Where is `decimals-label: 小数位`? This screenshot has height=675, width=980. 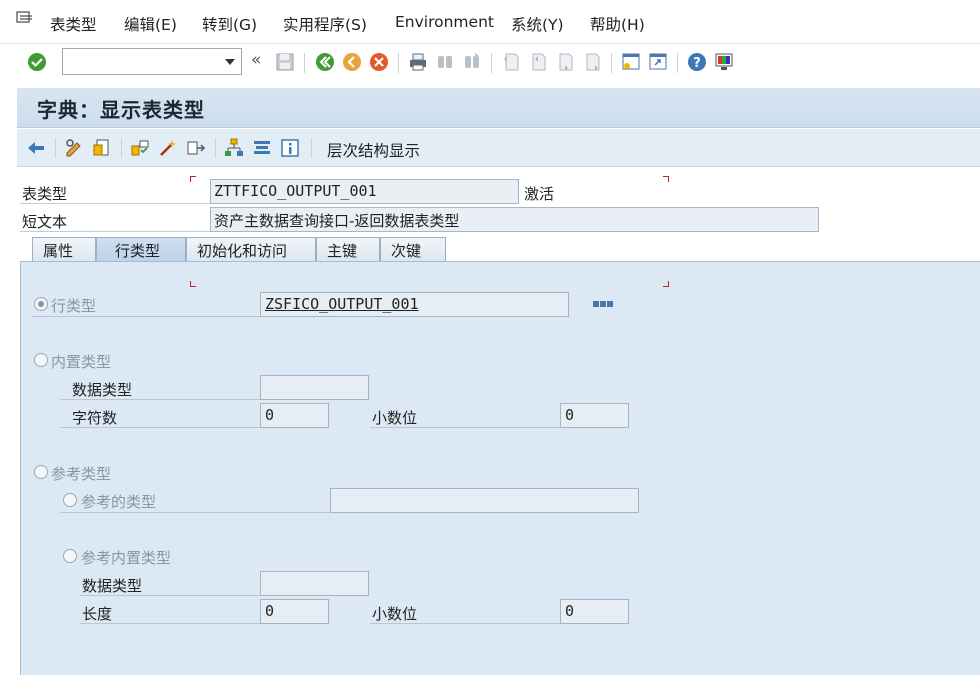
decimals-label: 小数位 is located at coordinates (395, 418).